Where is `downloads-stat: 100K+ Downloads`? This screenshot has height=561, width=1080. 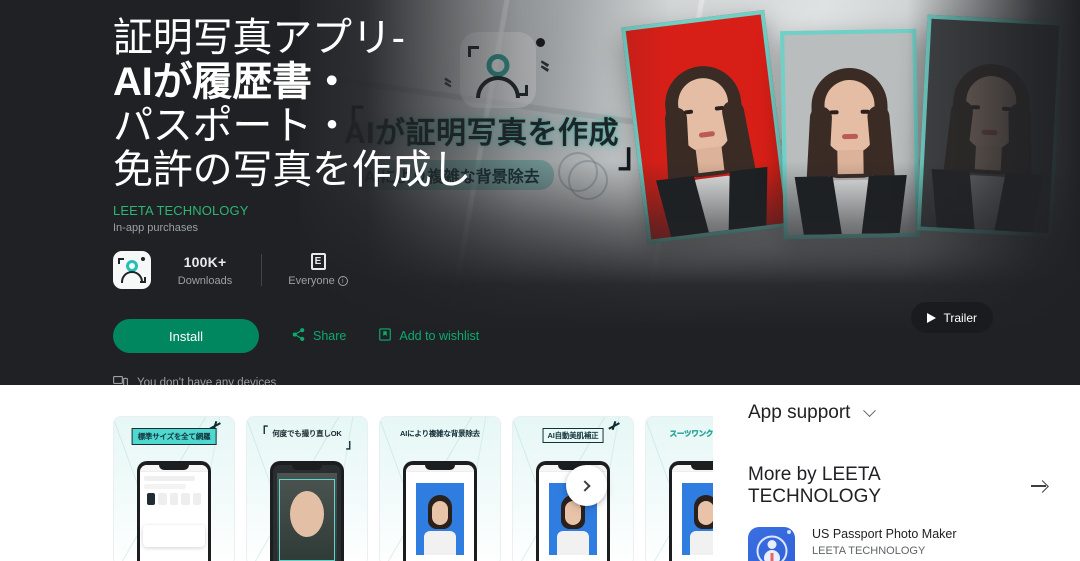
downloads-stat: 100K+ Downloads is located at coordinates (205, 270).